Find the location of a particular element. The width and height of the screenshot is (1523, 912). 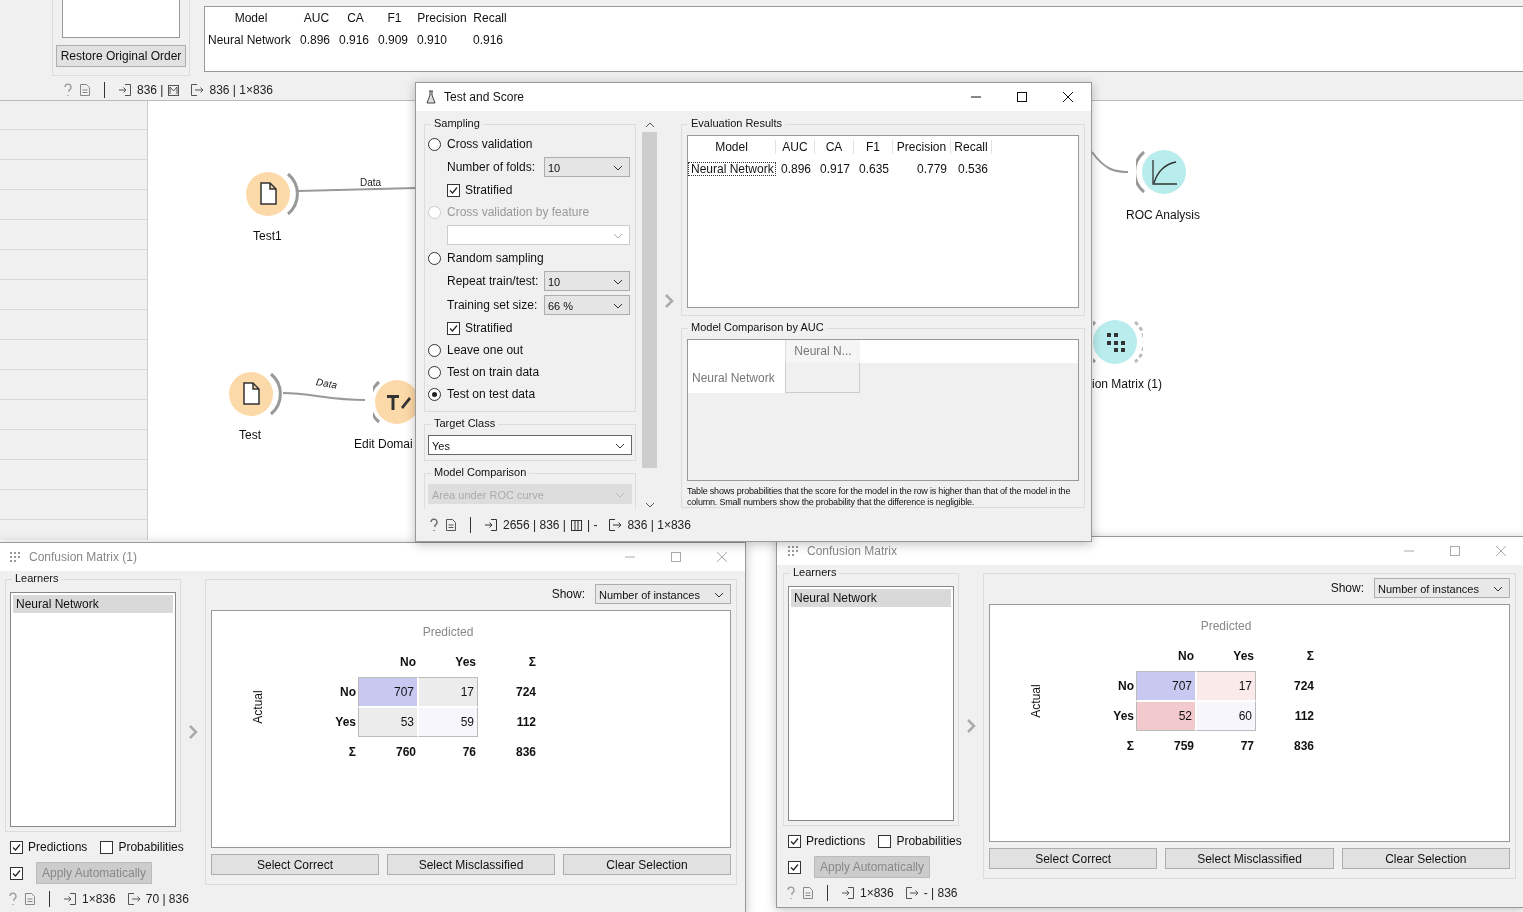

table-cell-text: 0.536 is located at coordinates (972, 169).